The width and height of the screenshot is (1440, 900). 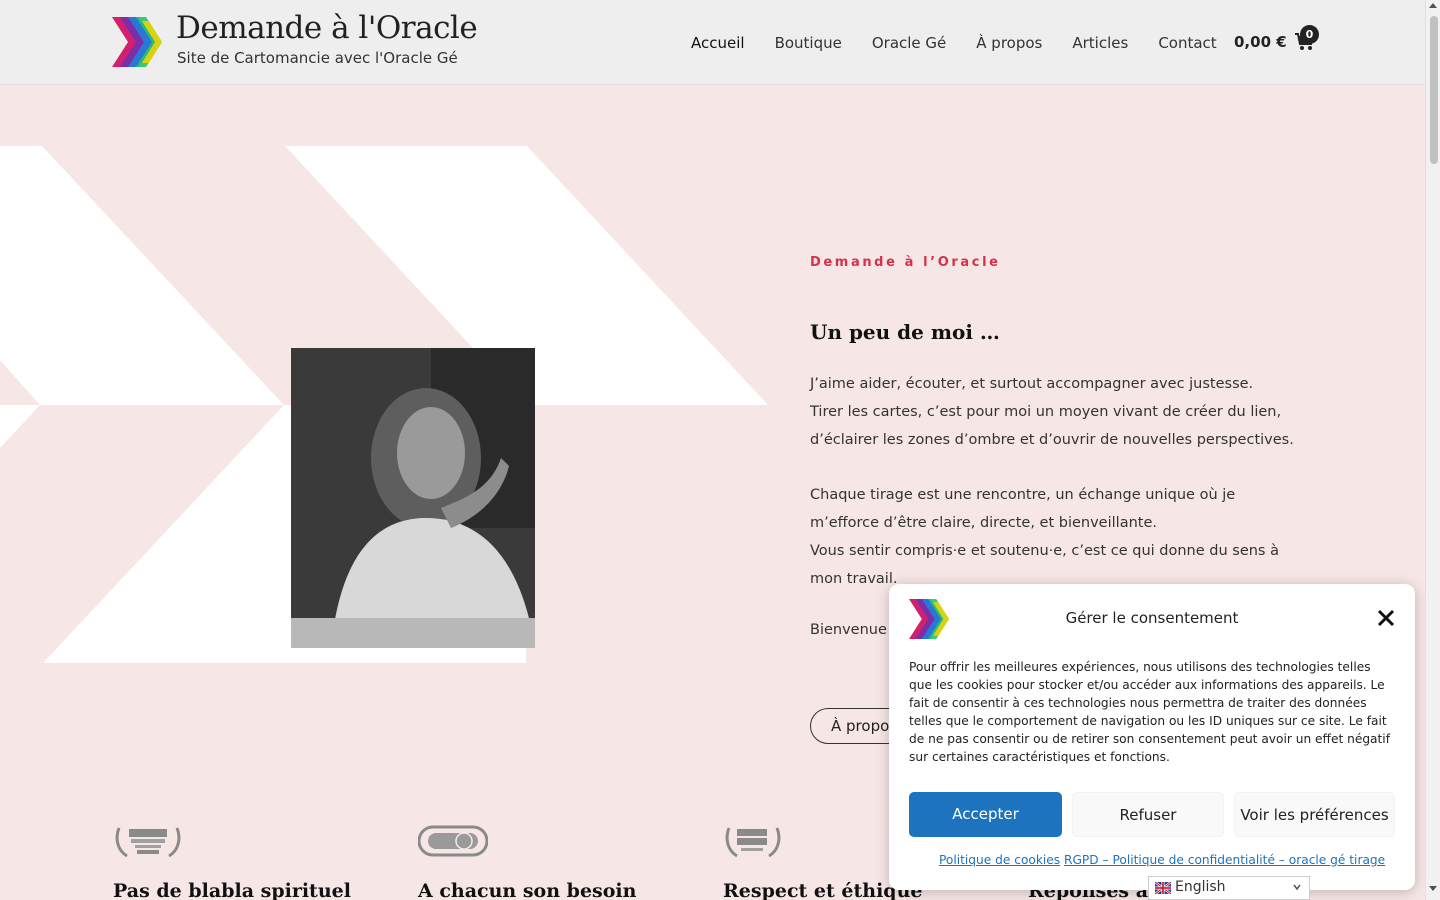 What do you see at coordinates (1163, 888) in the screenshot?
I see `uk-flag-icon` at bounding box center [1163, 888].